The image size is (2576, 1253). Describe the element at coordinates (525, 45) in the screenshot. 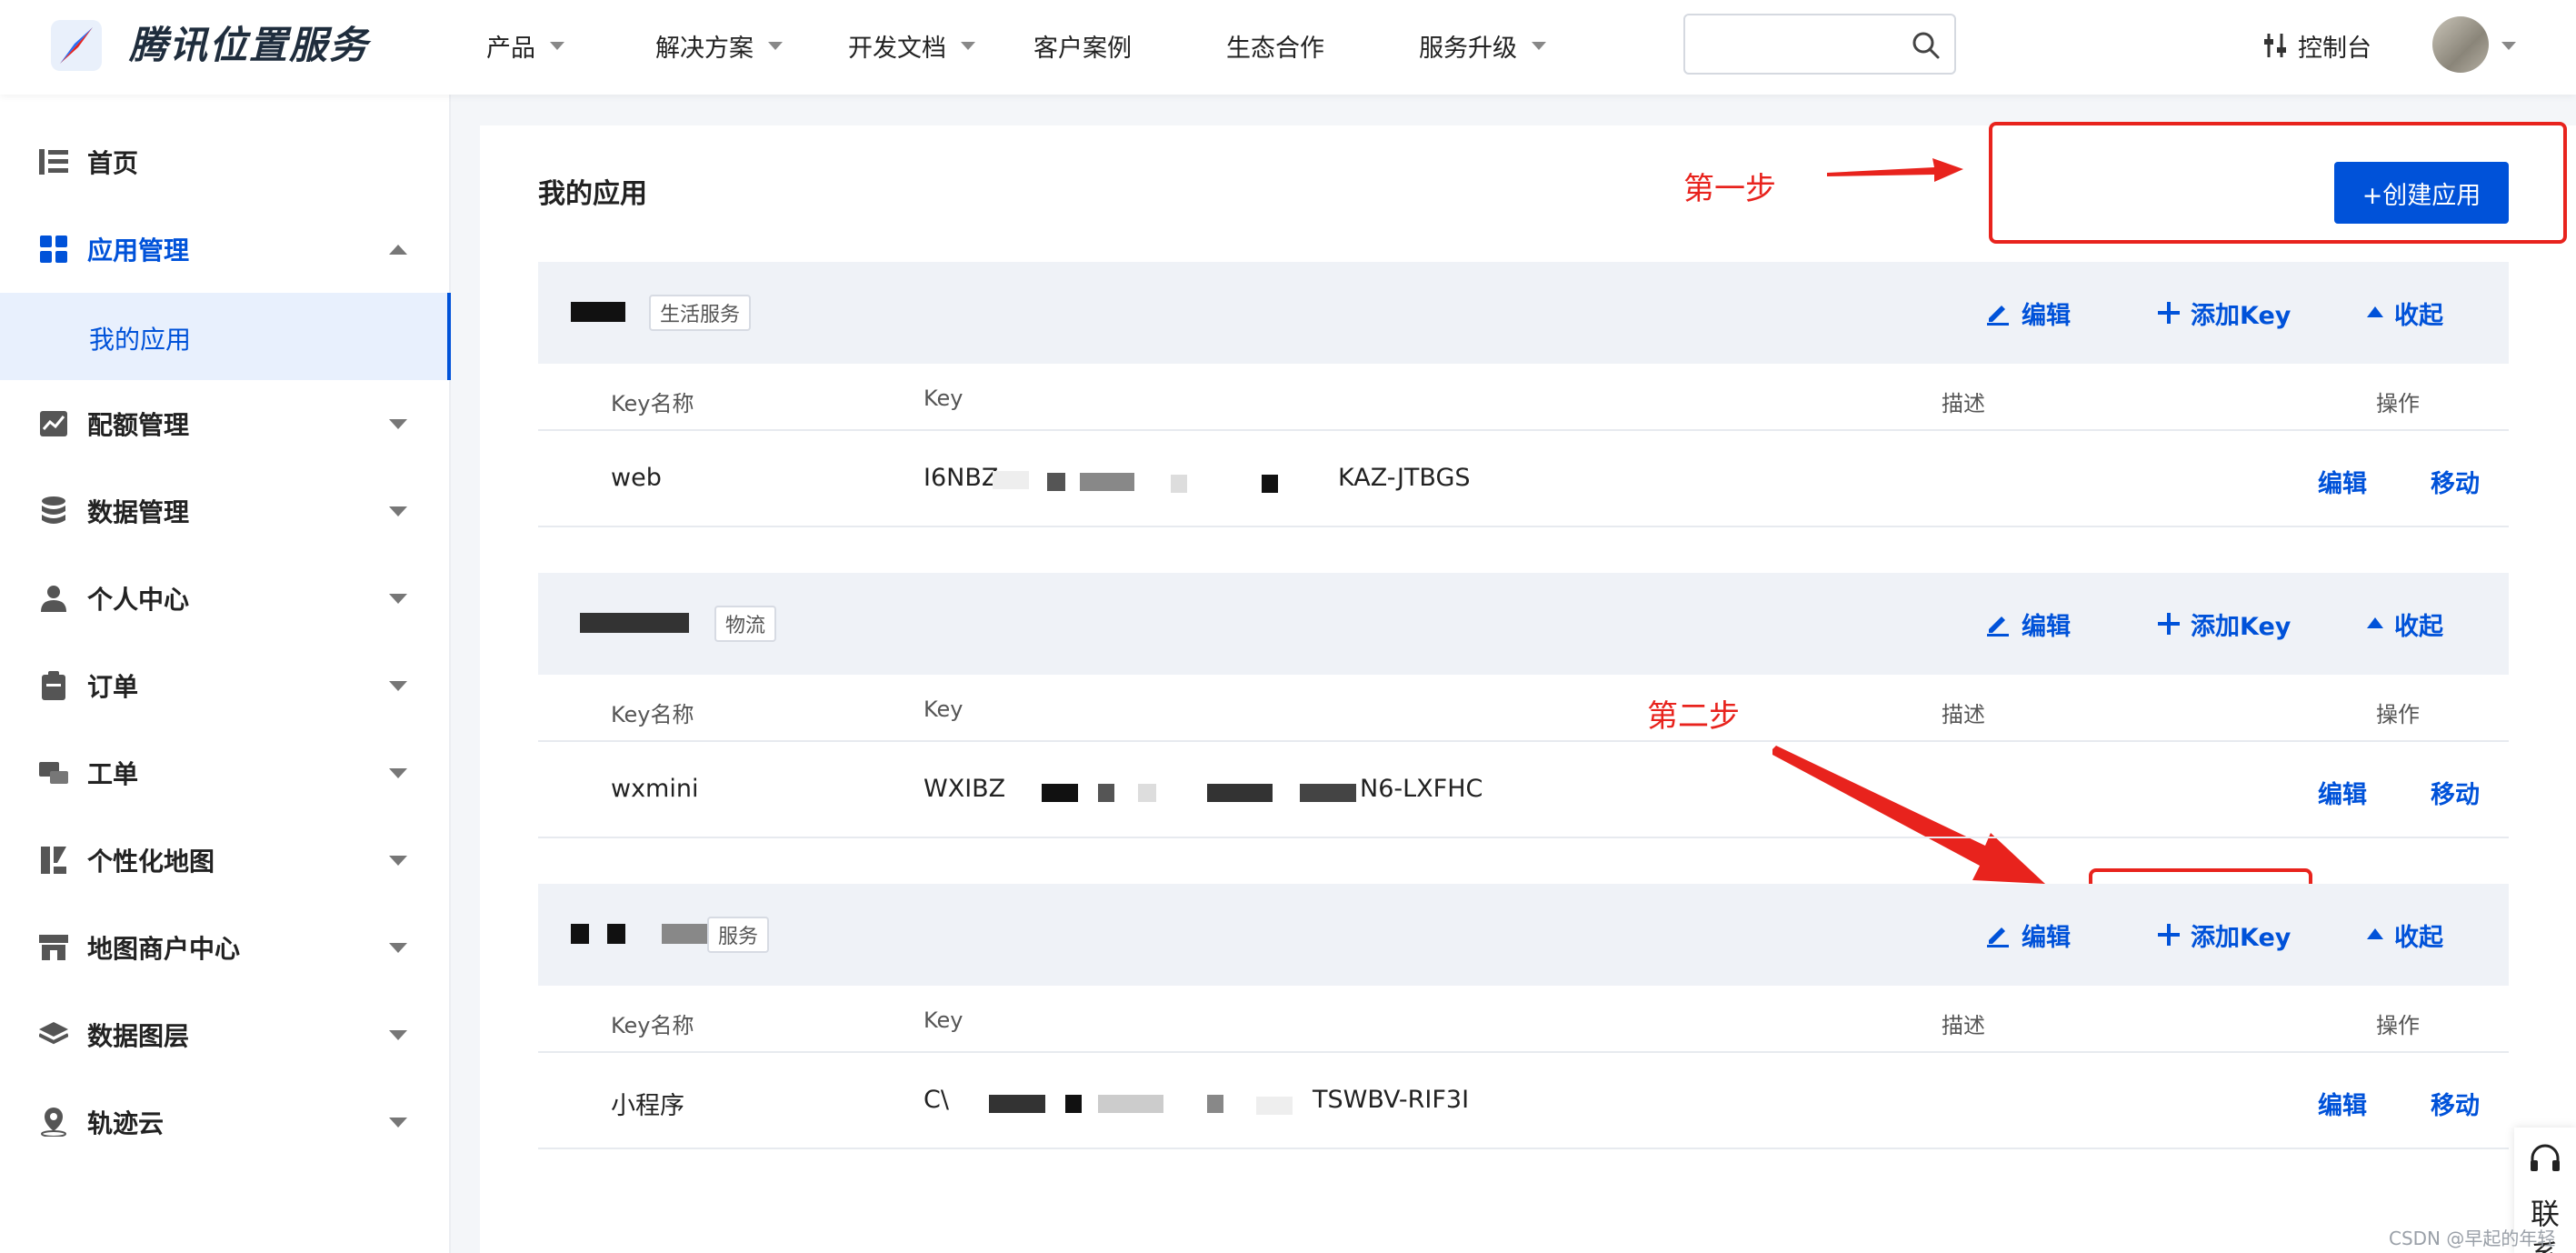

I see `nav-products: 产品` at that location.